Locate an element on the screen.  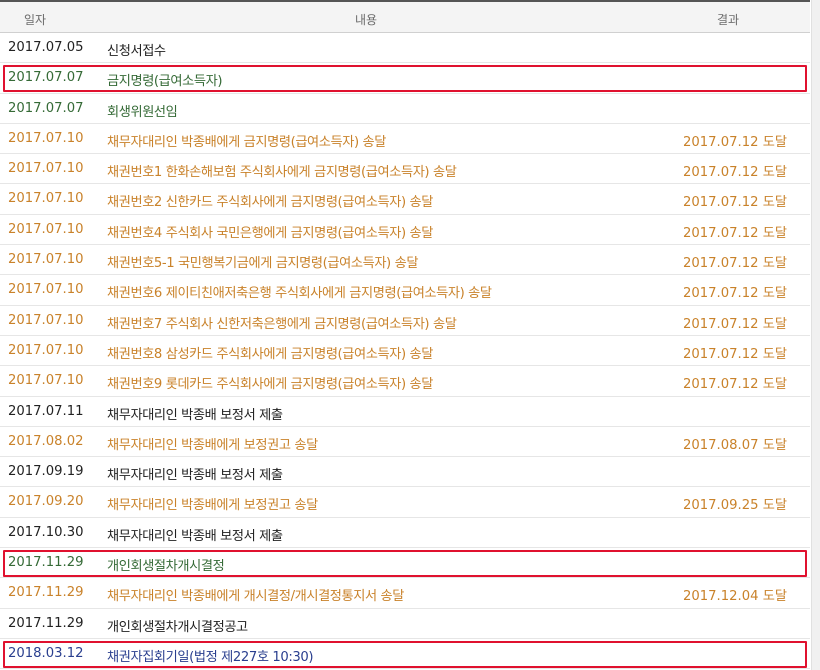
row-content: 채권번호9 롯데카드 주식회사에게 금지명령(급여소득자) 송달 is located at coordinates (270, 385).